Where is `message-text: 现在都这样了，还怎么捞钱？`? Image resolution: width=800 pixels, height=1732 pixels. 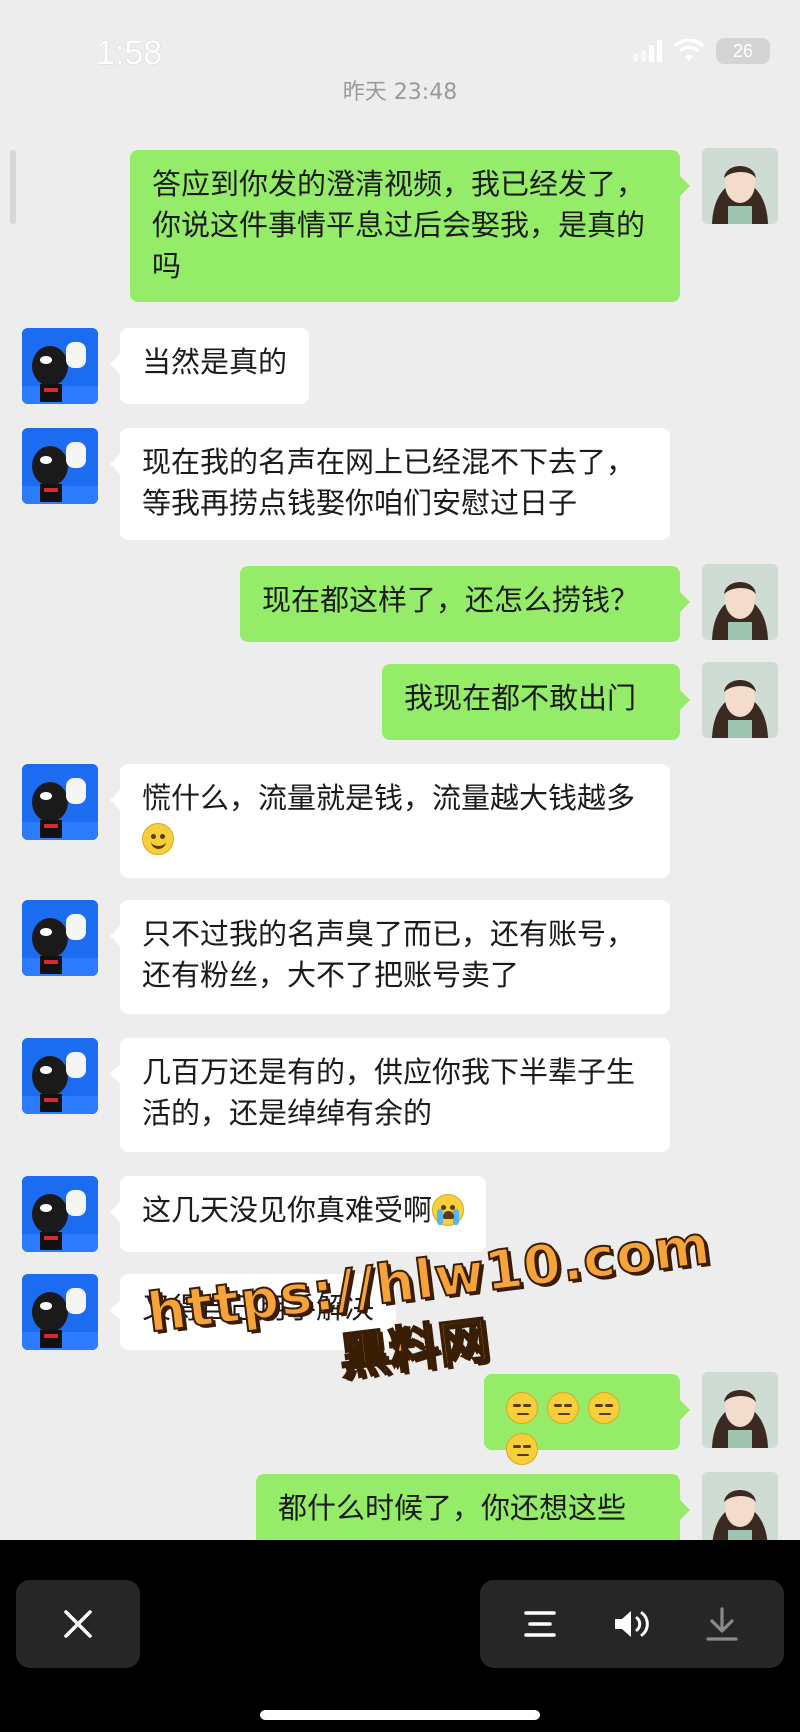
message-text: 现在都这样了，还怎么捞钱？ is located at coordinates (451, 600).